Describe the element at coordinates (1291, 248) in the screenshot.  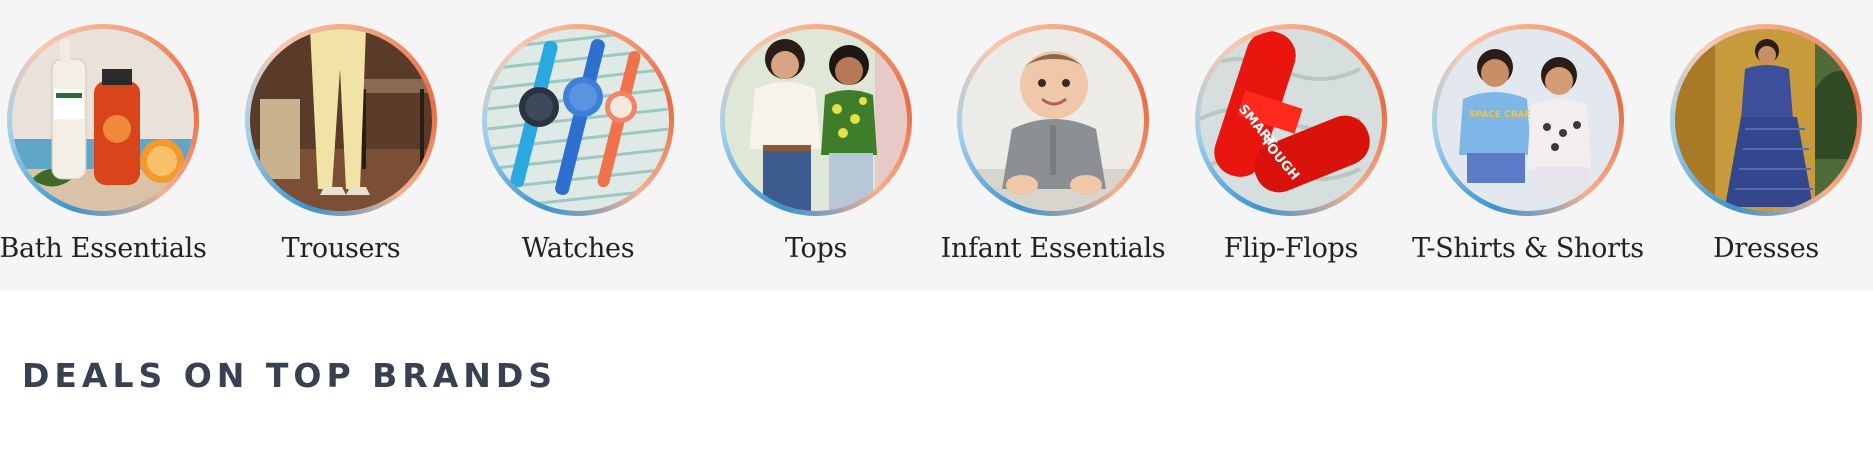
I see `category-label: Flip-Flops` at that location.